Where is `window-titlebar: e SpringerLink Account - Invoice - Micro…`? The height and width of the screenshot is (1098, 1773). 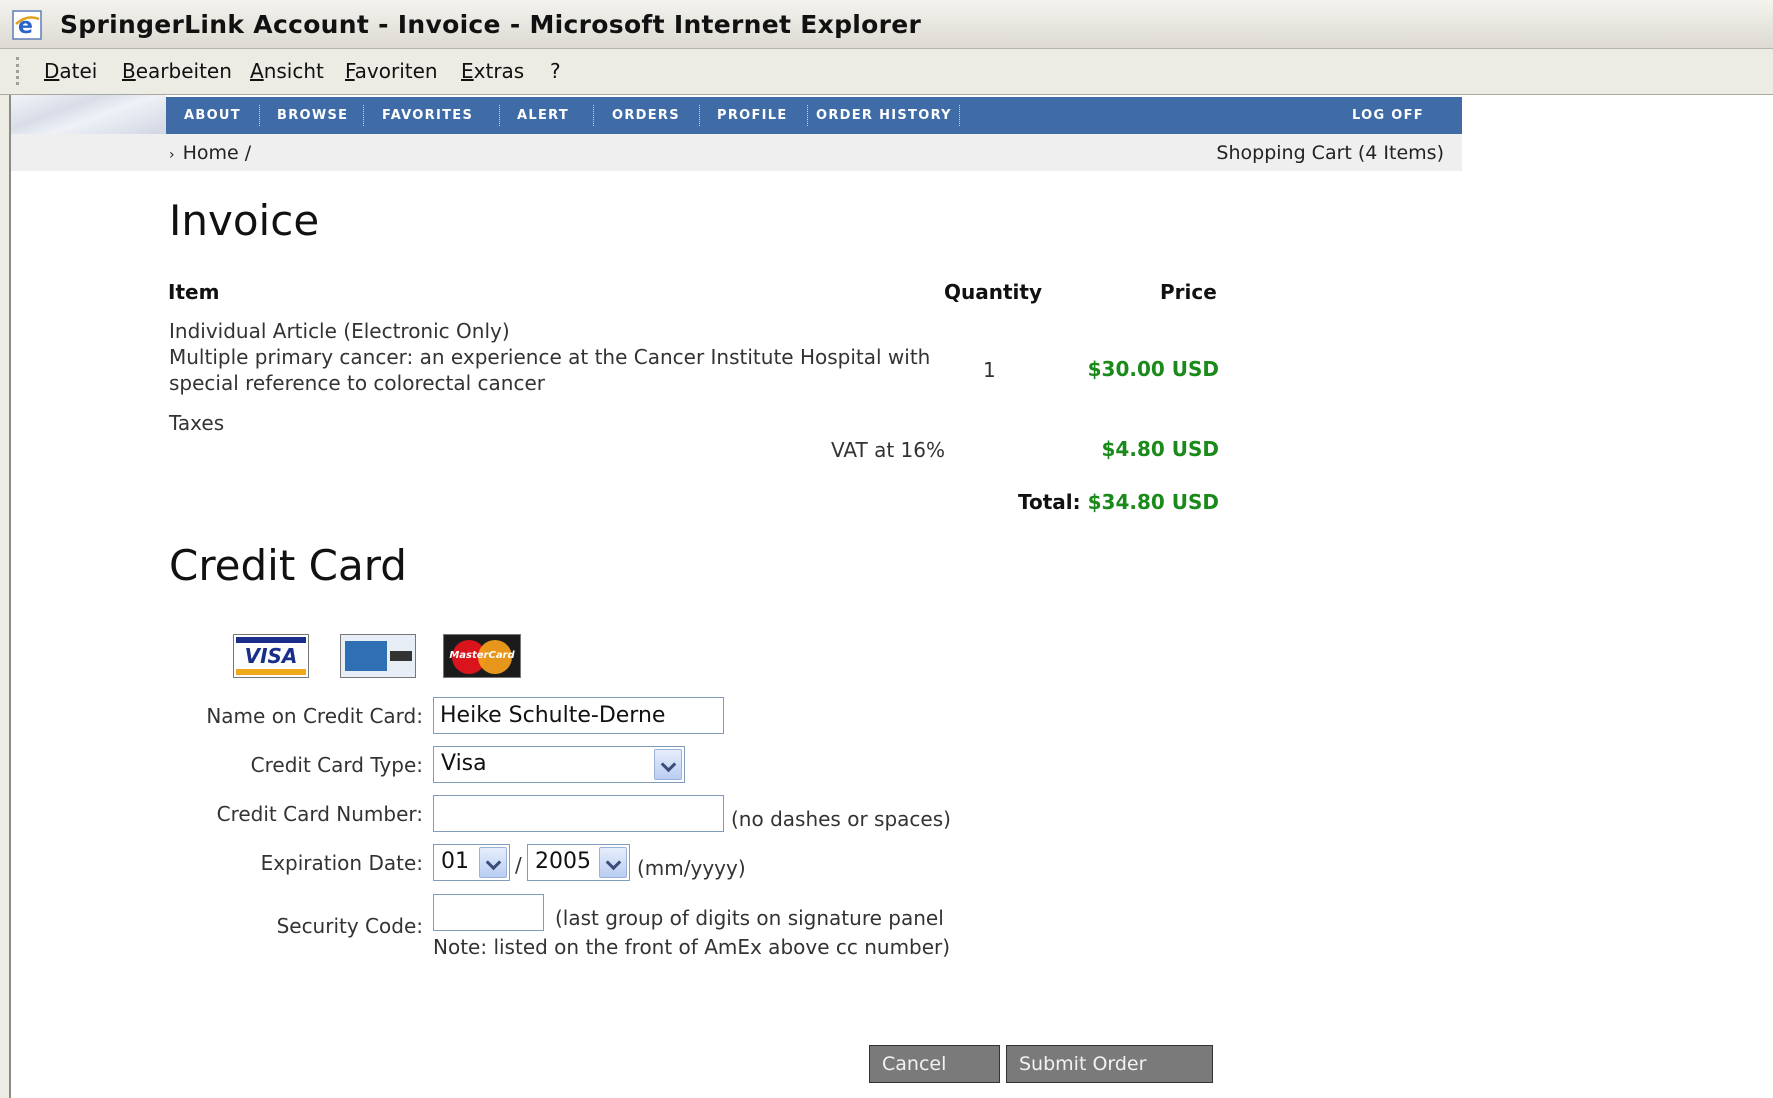 window-titlebar: e SpringerLink Account - Invoice - Micro… is located at coordinates (886, 24).